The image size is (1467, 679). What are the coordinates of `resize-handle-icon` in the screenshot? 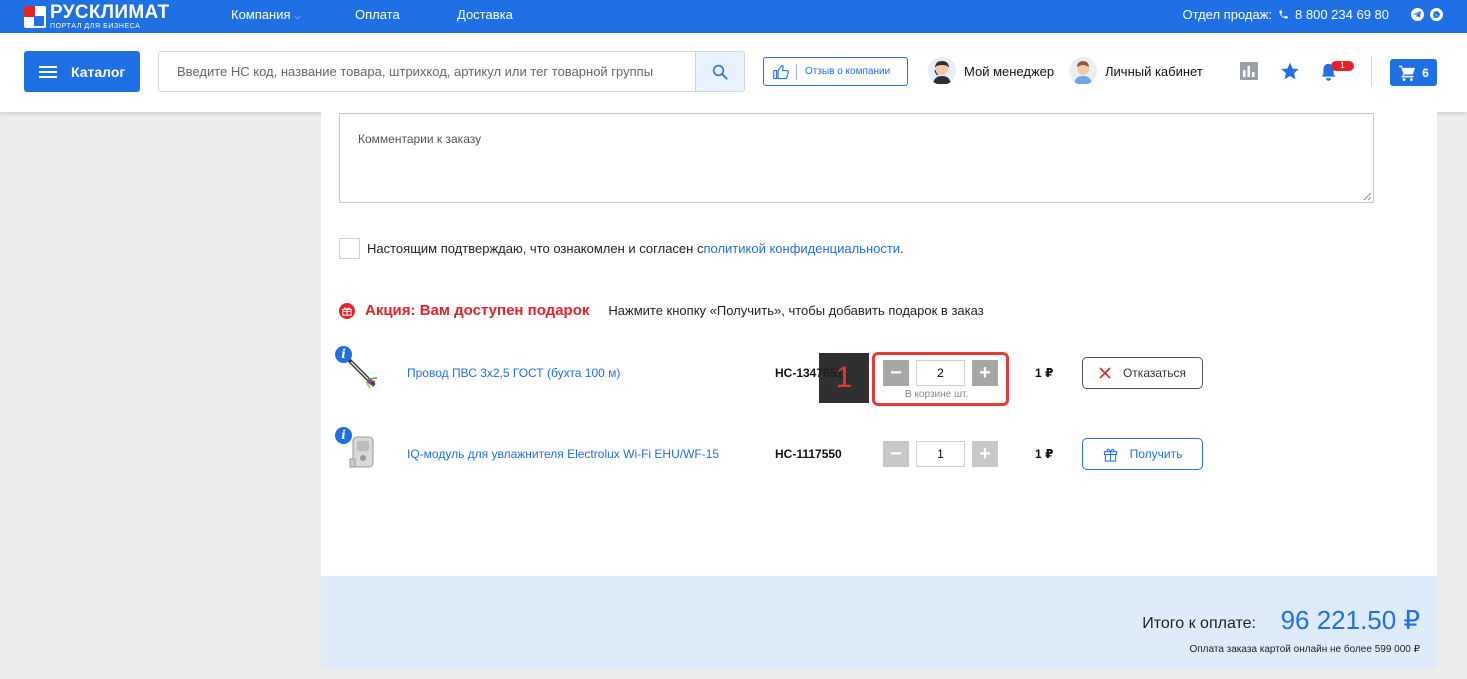 It's located at (1367, 196).